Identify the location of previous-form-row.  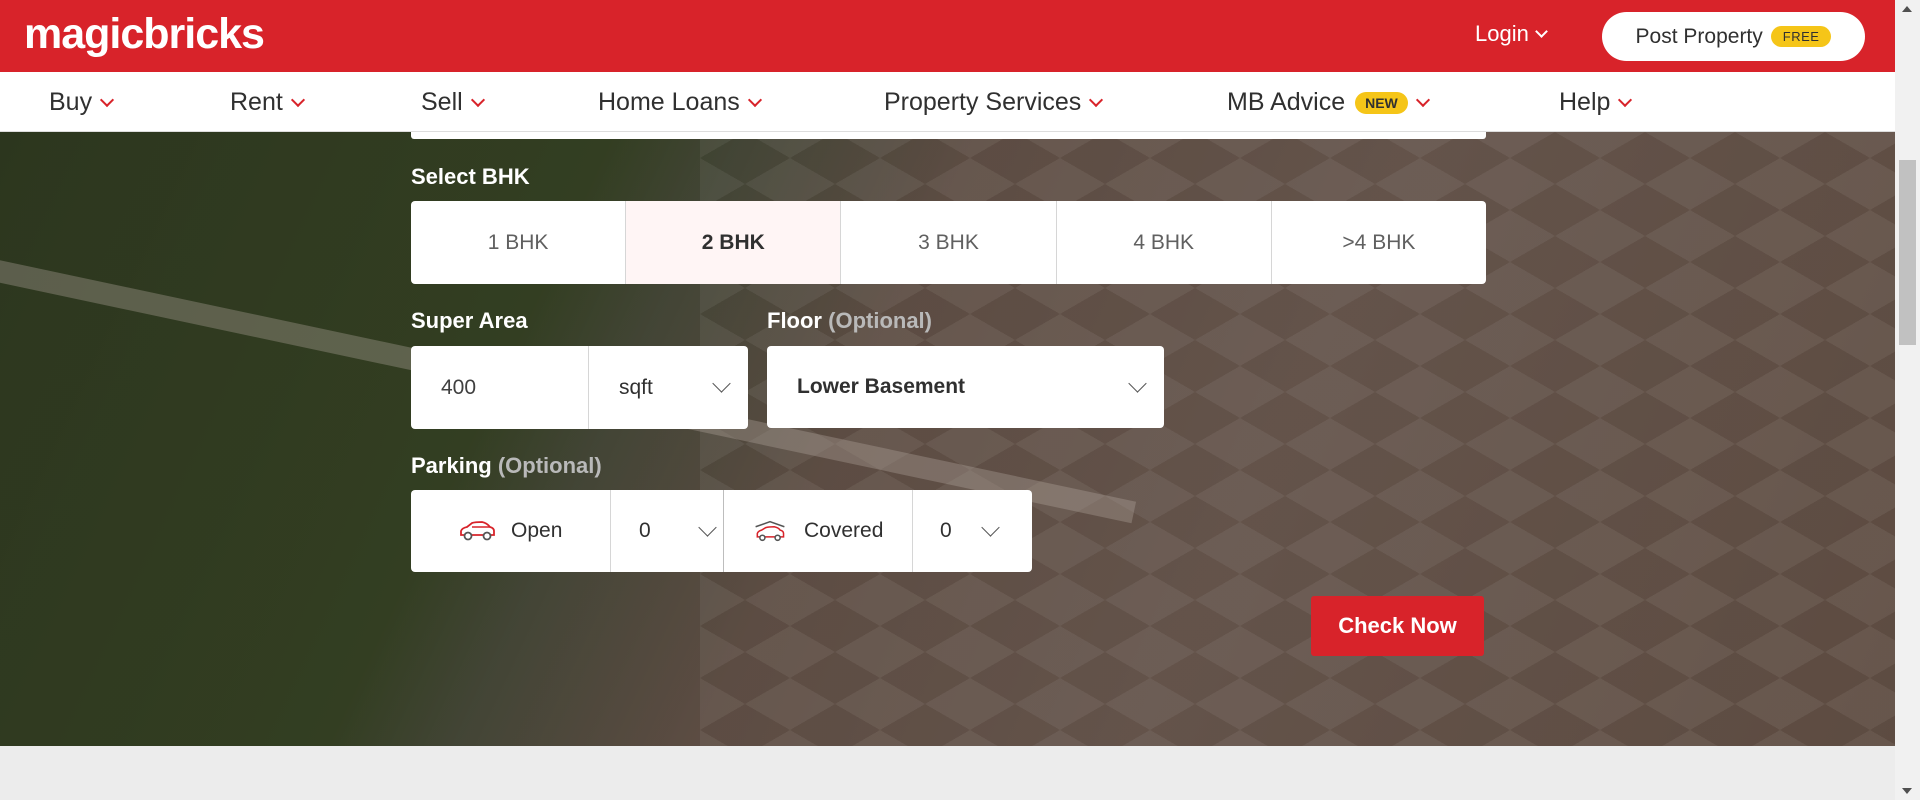
(948, 135).